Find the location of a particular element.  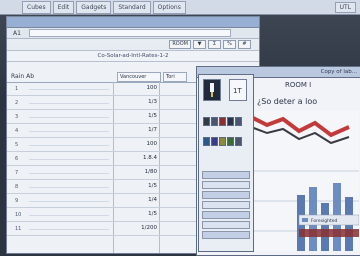

menu-edit: Edit is located at coordinates (63, 7).